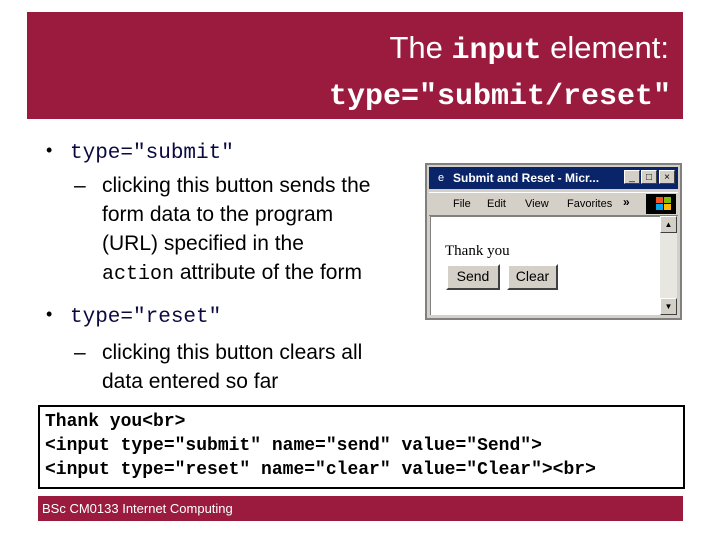 Image resolution: width=720 pixels, height=540 pixels. I want to click on sub-code: action, so click(138, 274).